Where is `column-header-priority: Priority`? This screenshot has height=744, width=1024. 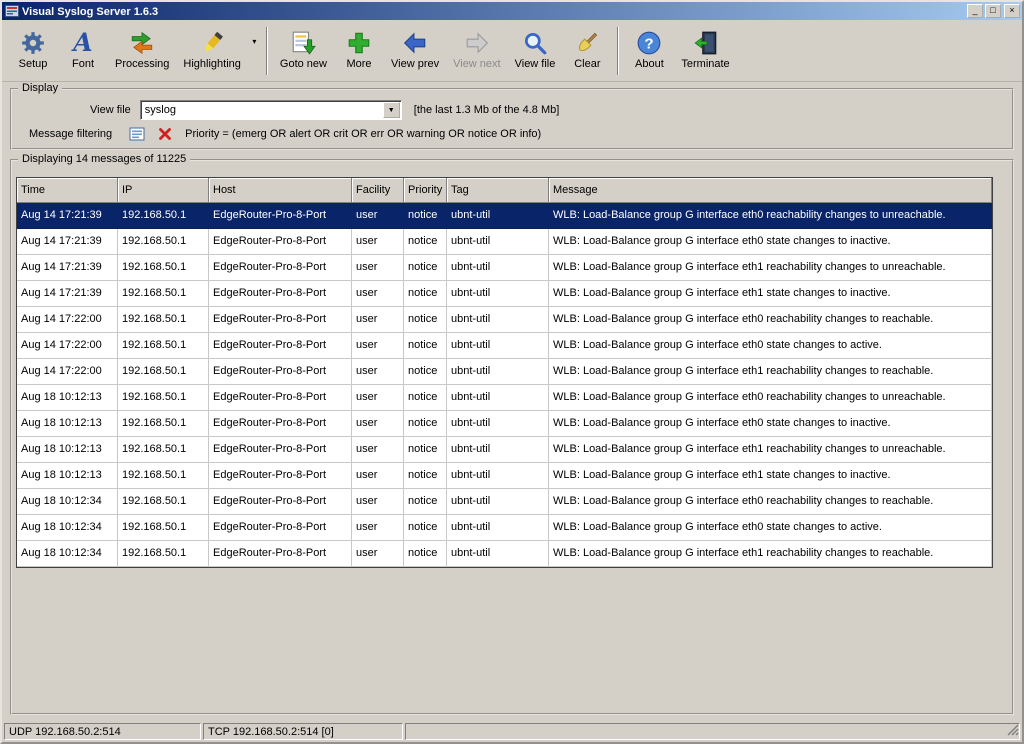
column-header-priority: Priority is located at coordinates (425, 190).